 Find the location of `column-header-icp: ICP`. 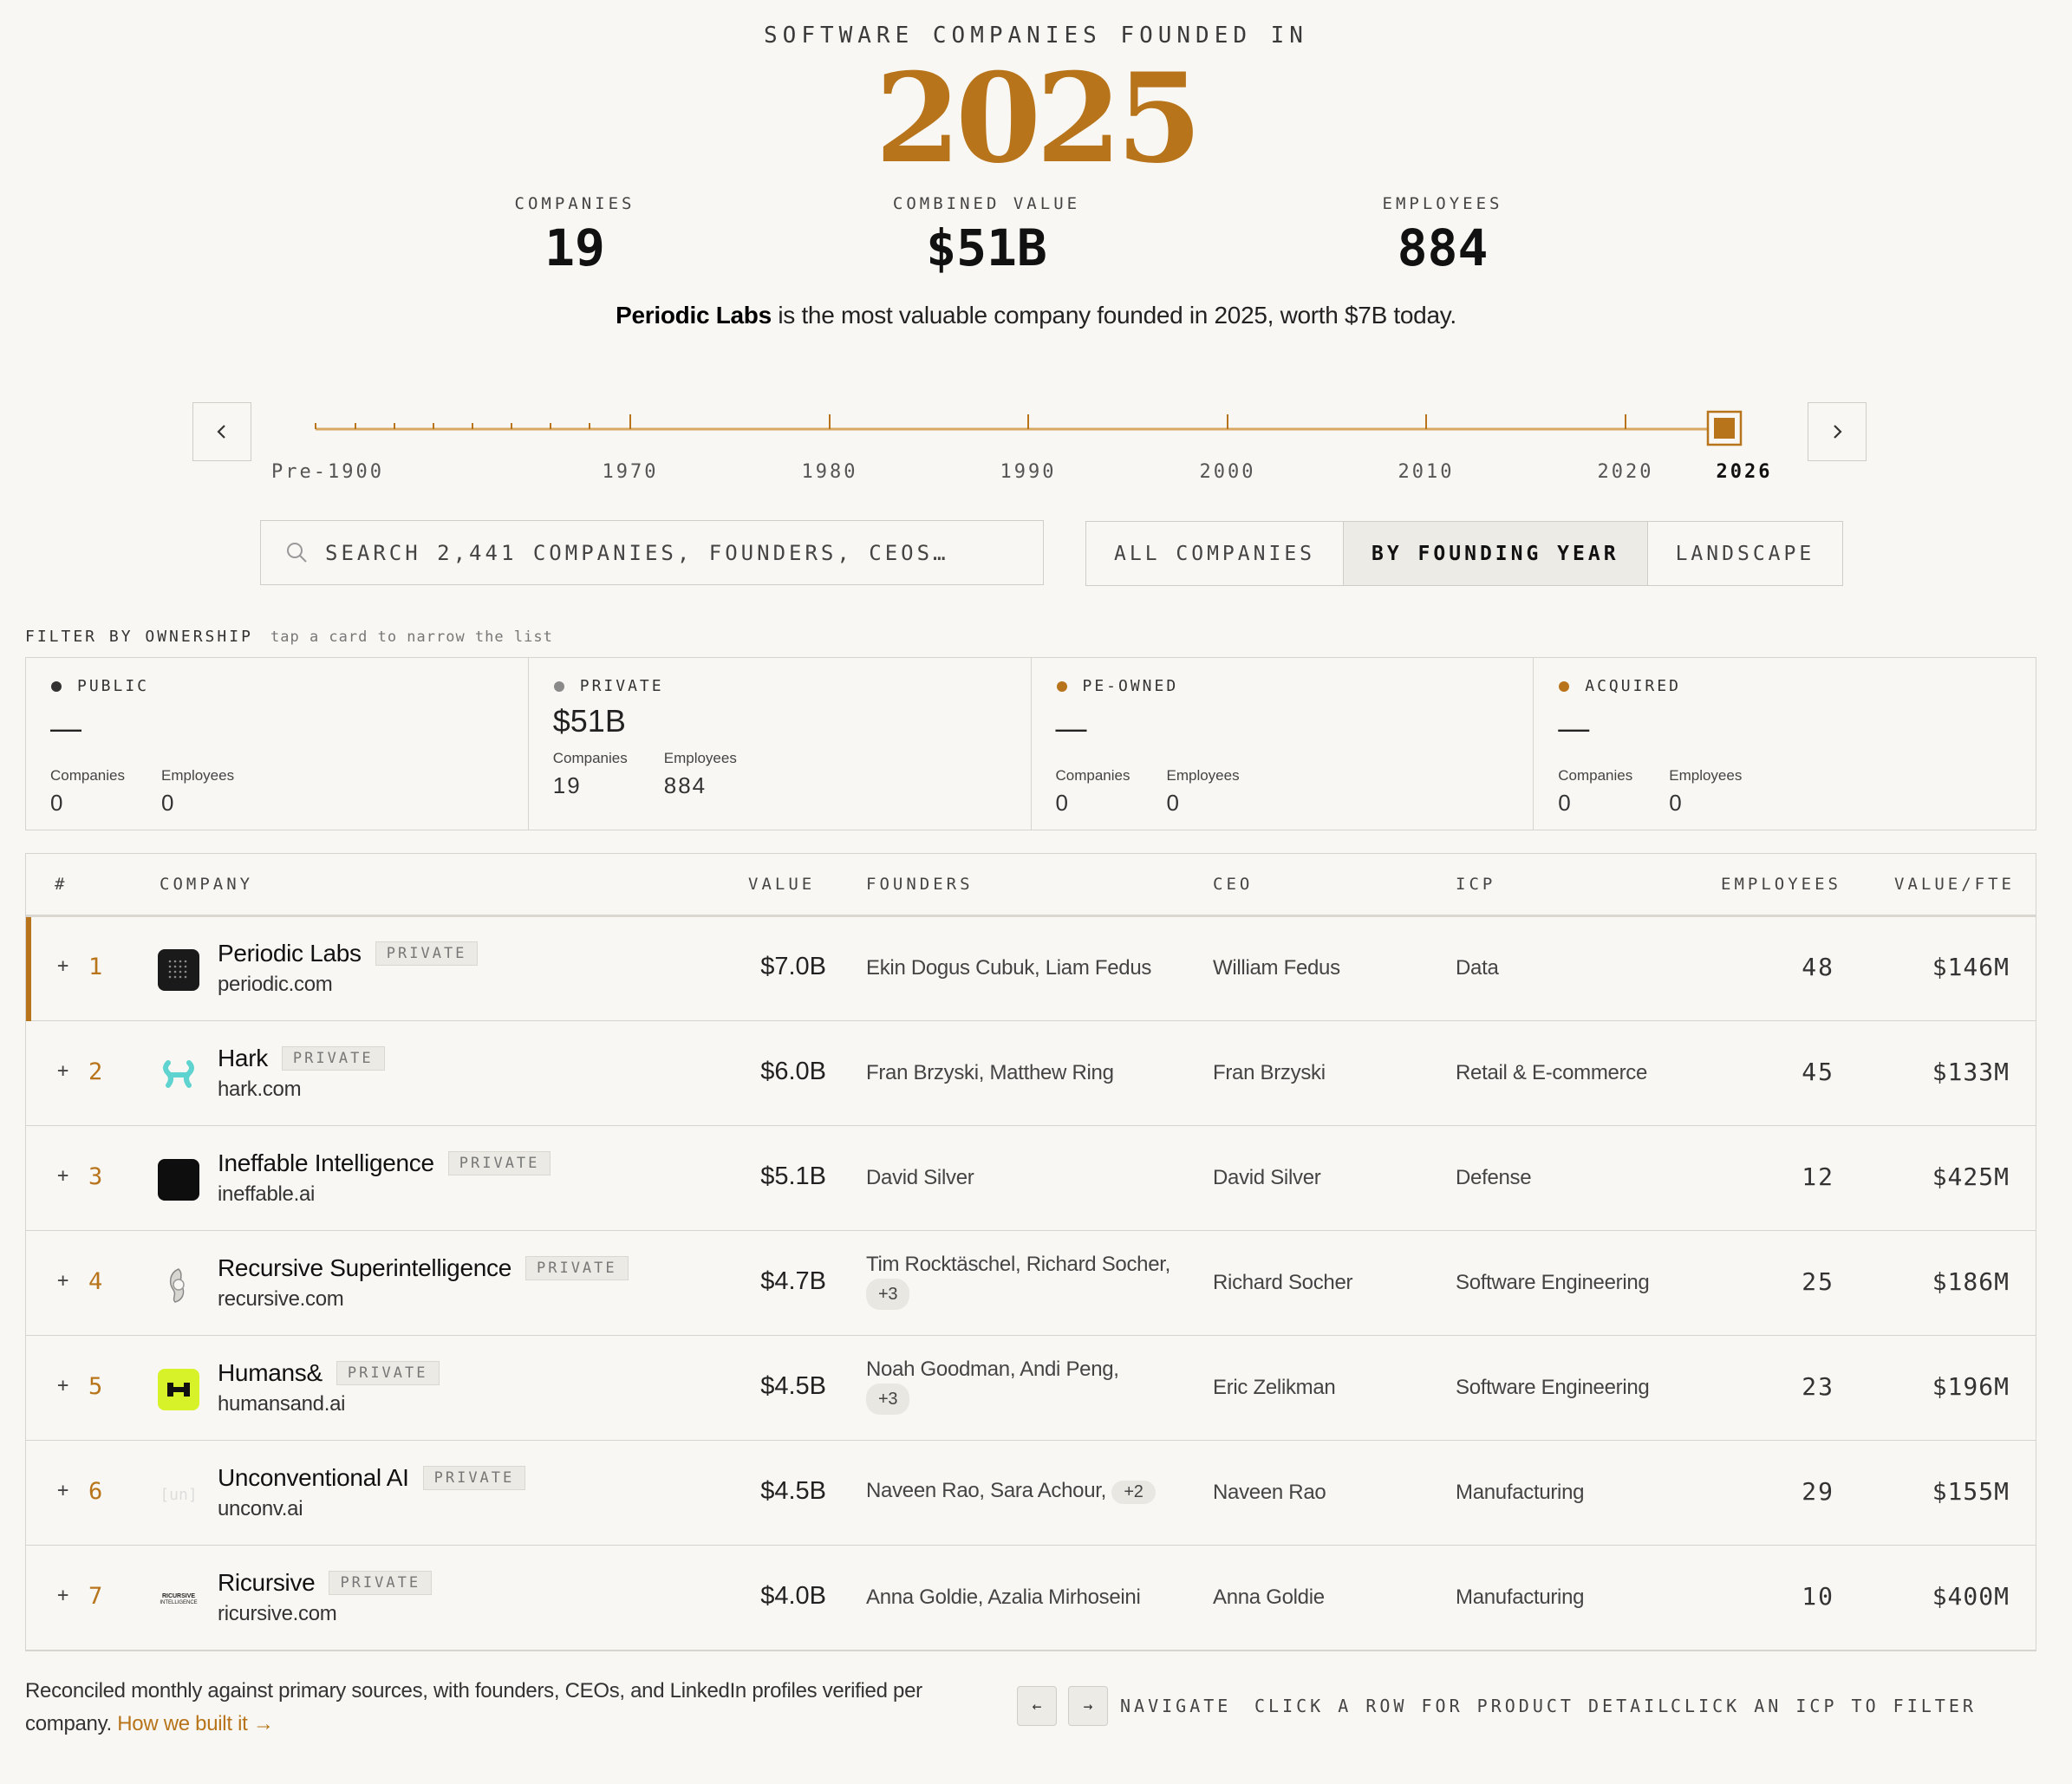

column-header-icp: ICP is located at coordinates (1475, 884).